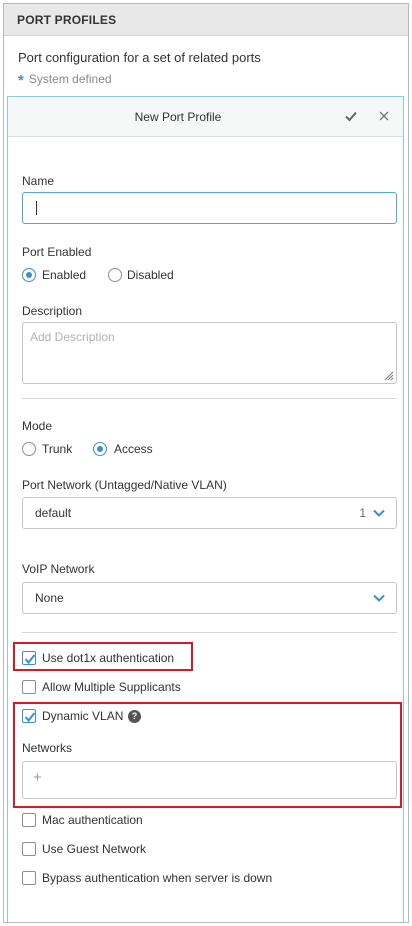  What do you see at coordinates (209, 208) in the screenshot?
I see `name-input` at bounding box center [209, 208].